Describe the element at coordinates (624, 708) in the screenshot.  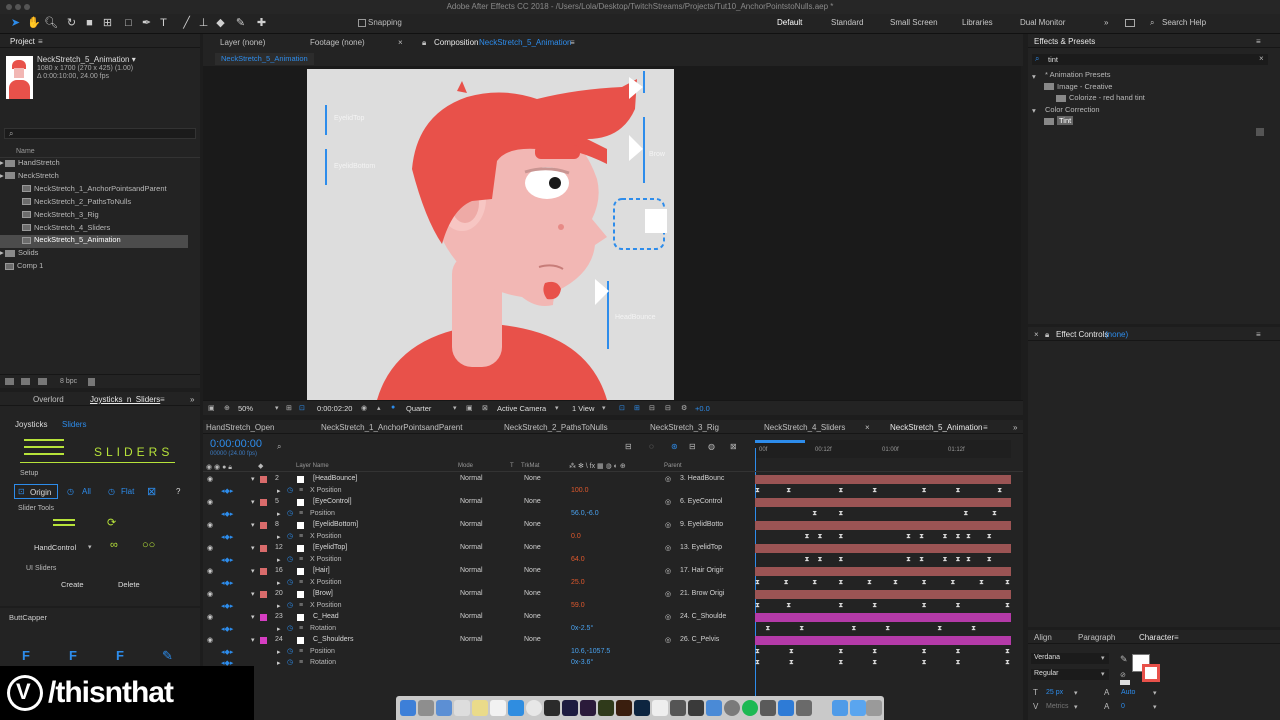
I see `illustrator-icon` at that location.